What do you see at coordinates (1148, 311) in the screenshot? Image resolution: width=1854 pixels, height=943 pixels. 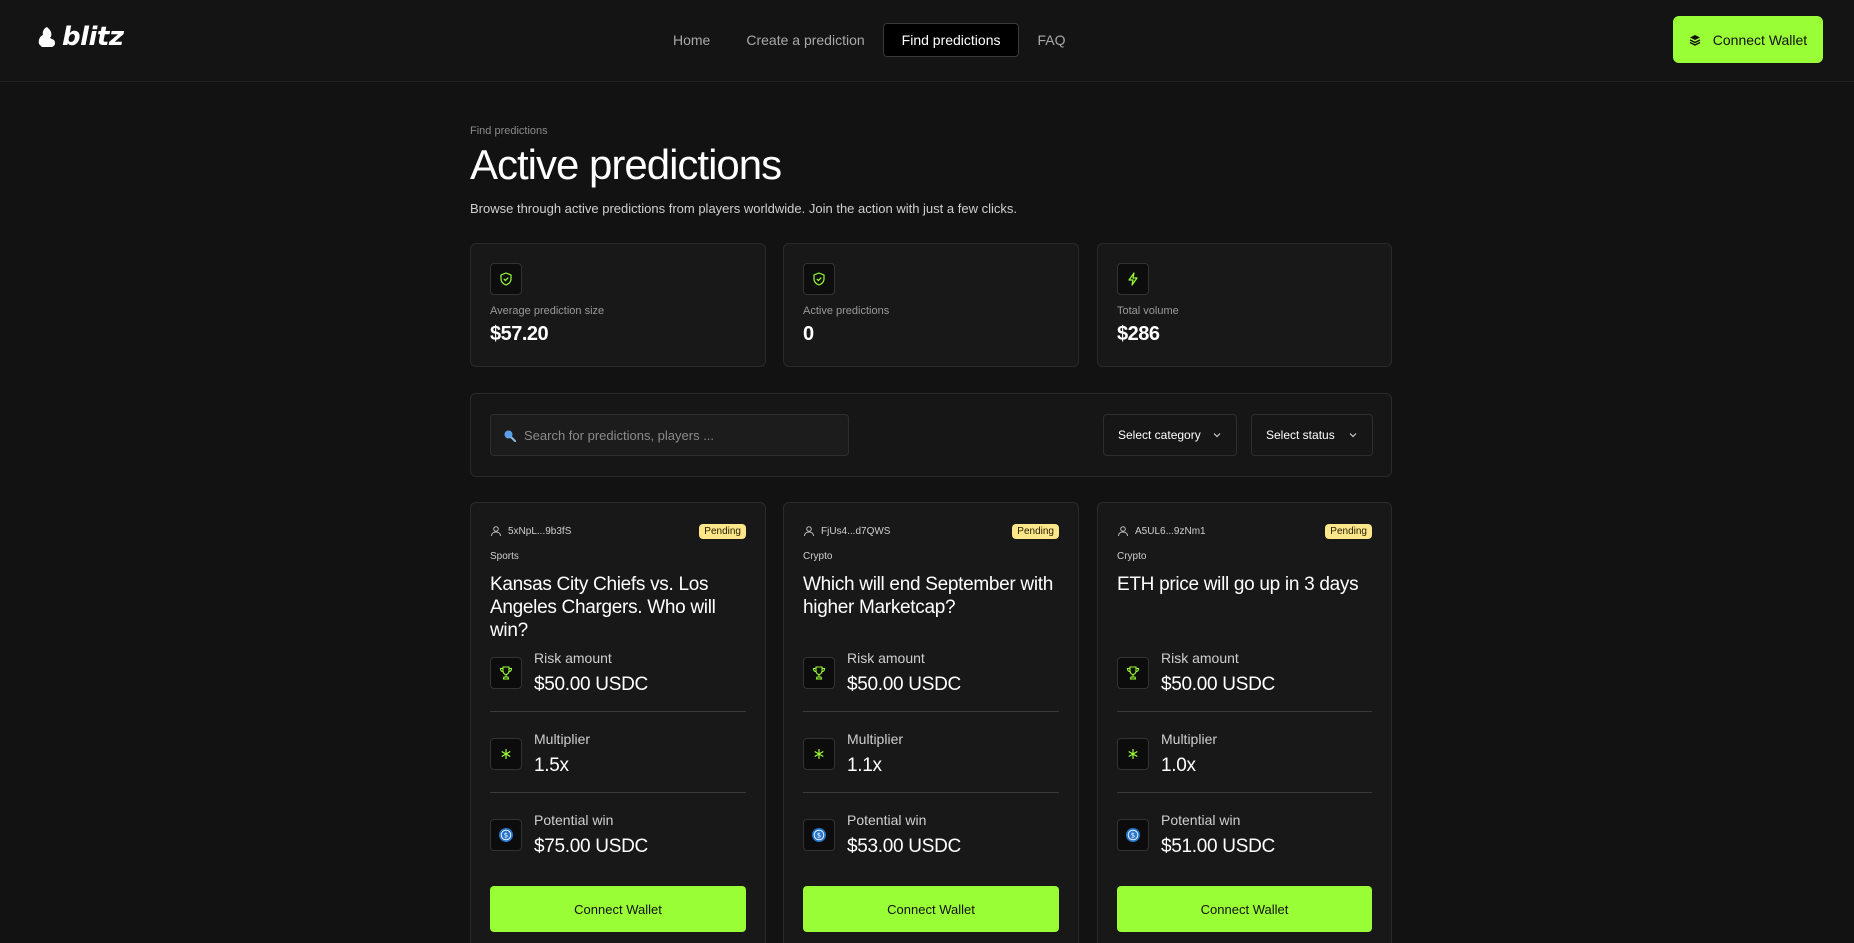 I see `stat-label: Total volume` at bounding box center [1148, 311].